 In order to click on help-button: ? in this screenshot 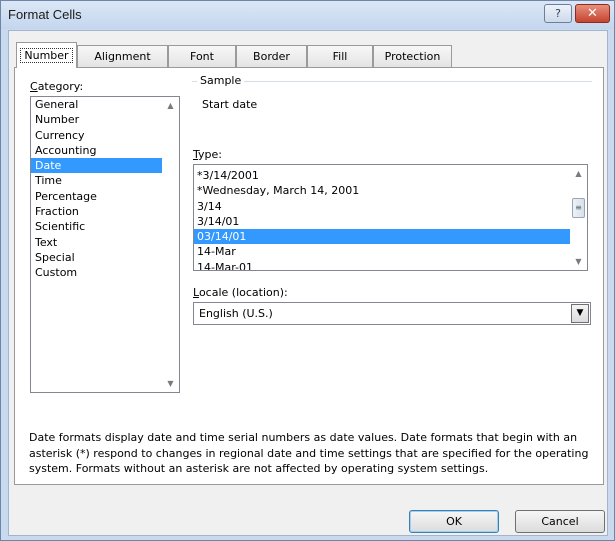, I will do `click(558, 13)`.